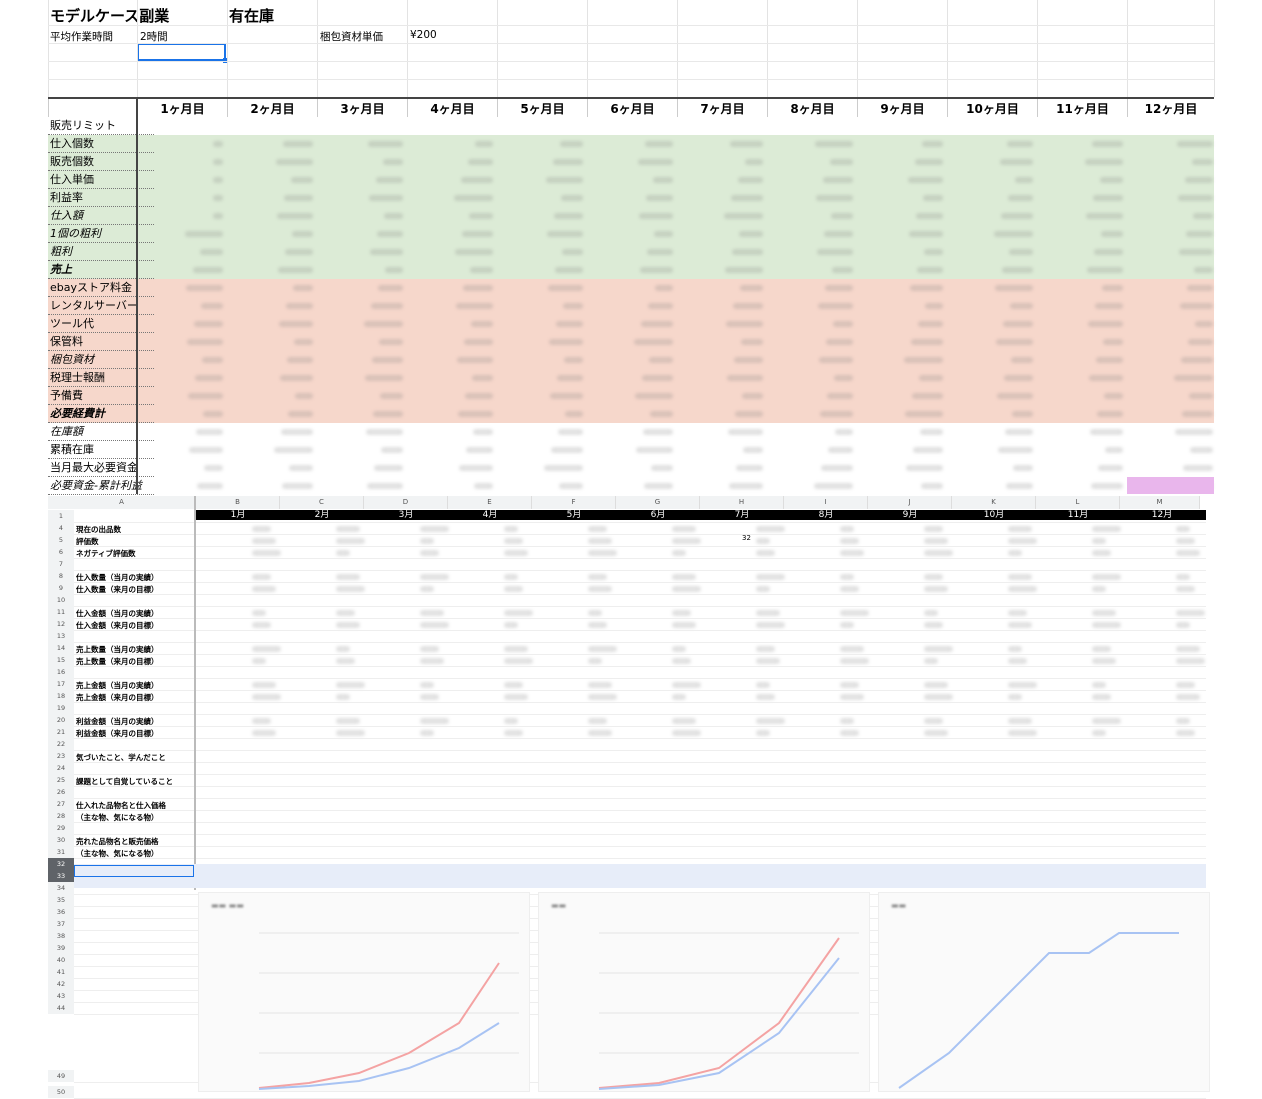  I want to click on row-number: 33, so click(61, 876).